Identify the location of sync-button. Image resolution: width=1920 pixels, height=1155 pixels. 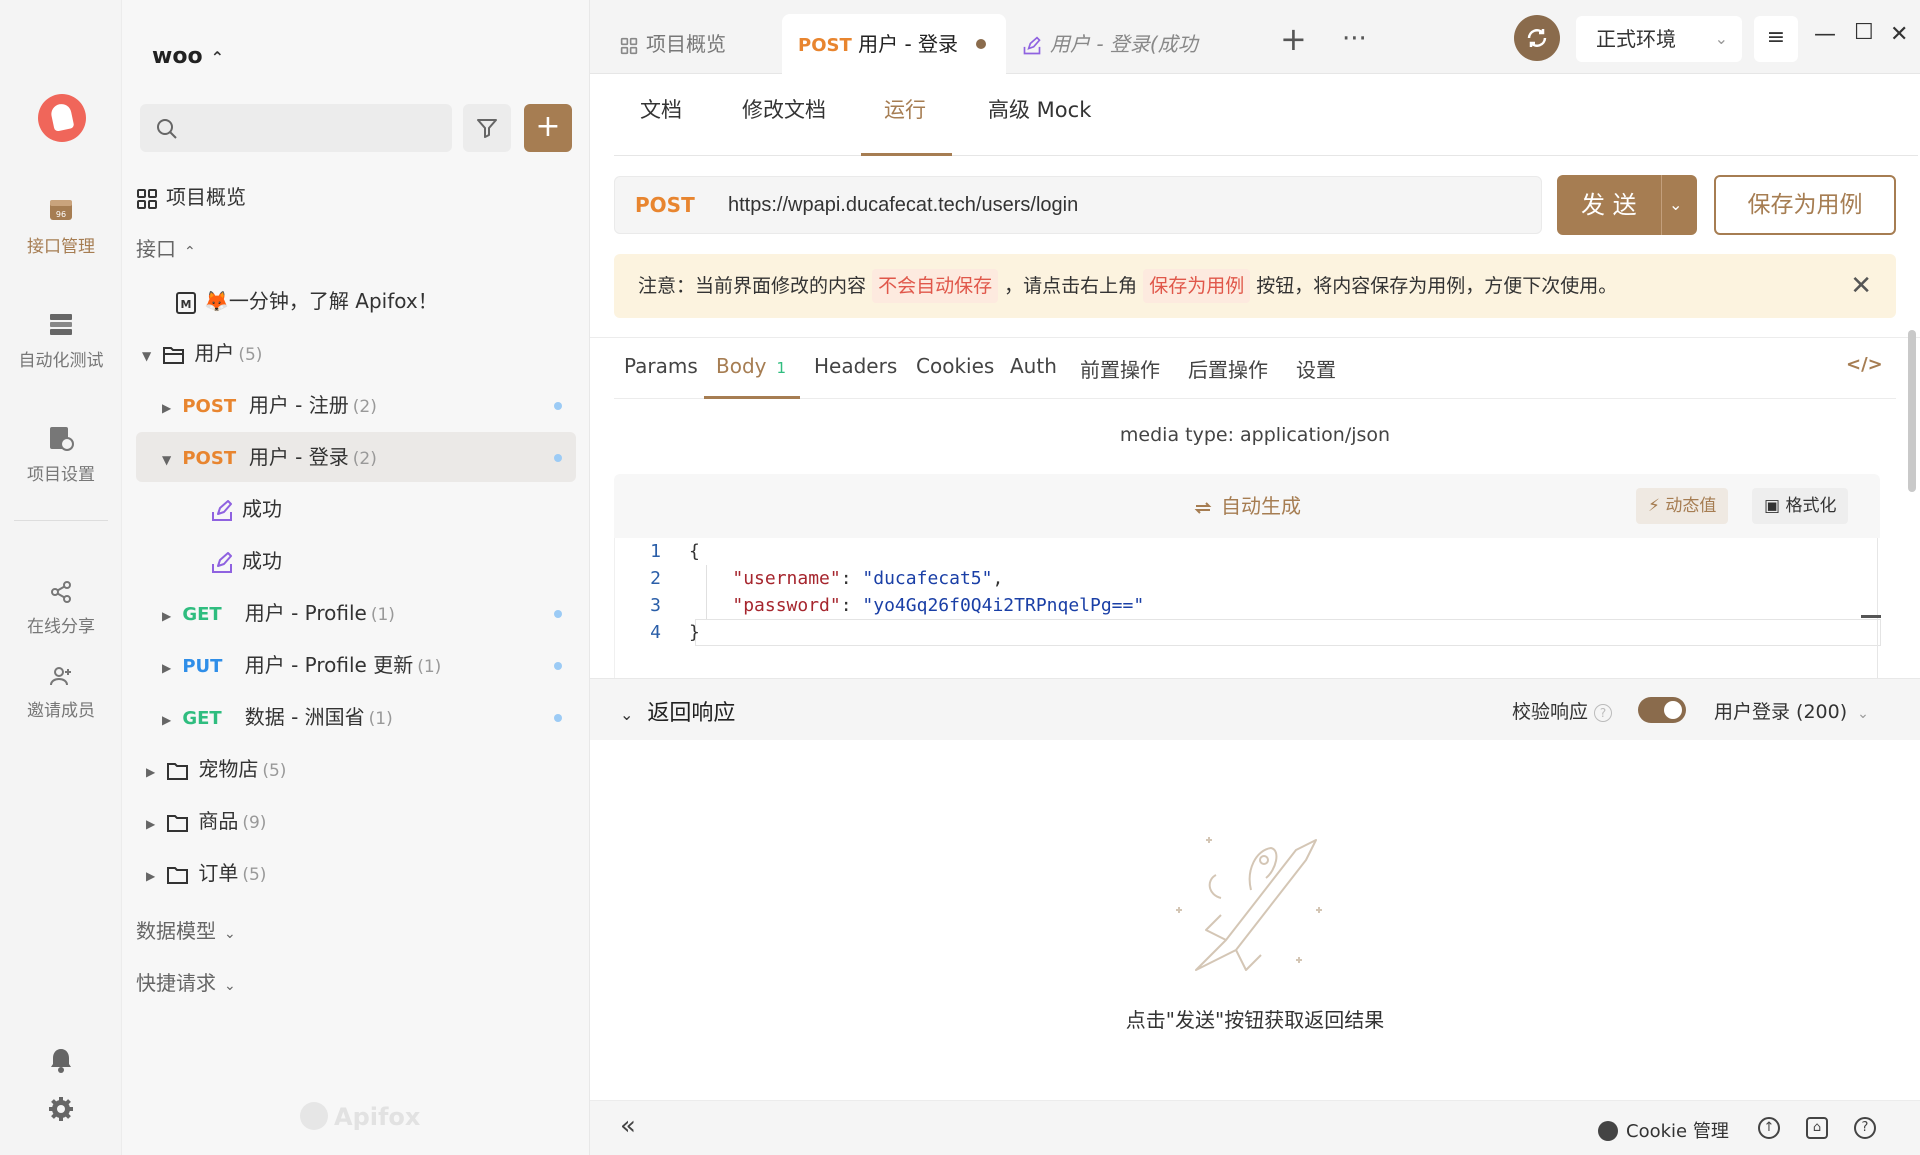
(1537, 38).